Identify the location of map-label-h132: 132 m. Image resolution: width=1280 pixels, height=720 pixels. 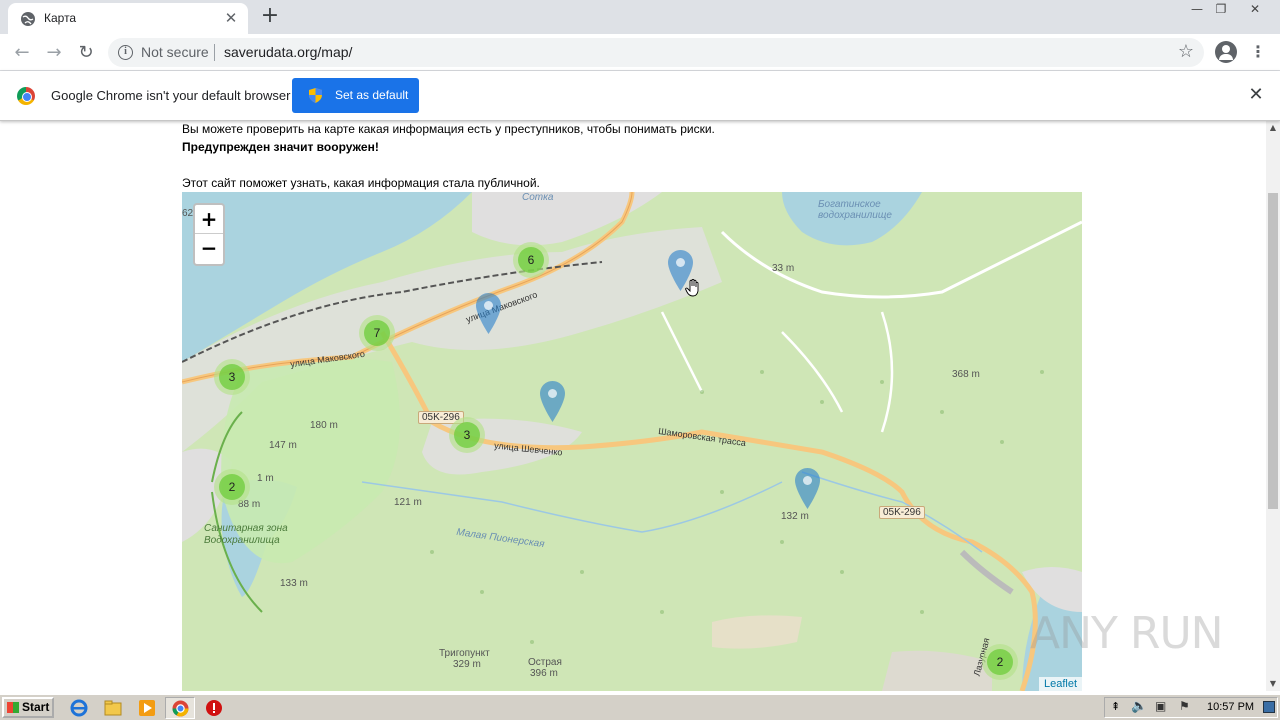
(795, 516).